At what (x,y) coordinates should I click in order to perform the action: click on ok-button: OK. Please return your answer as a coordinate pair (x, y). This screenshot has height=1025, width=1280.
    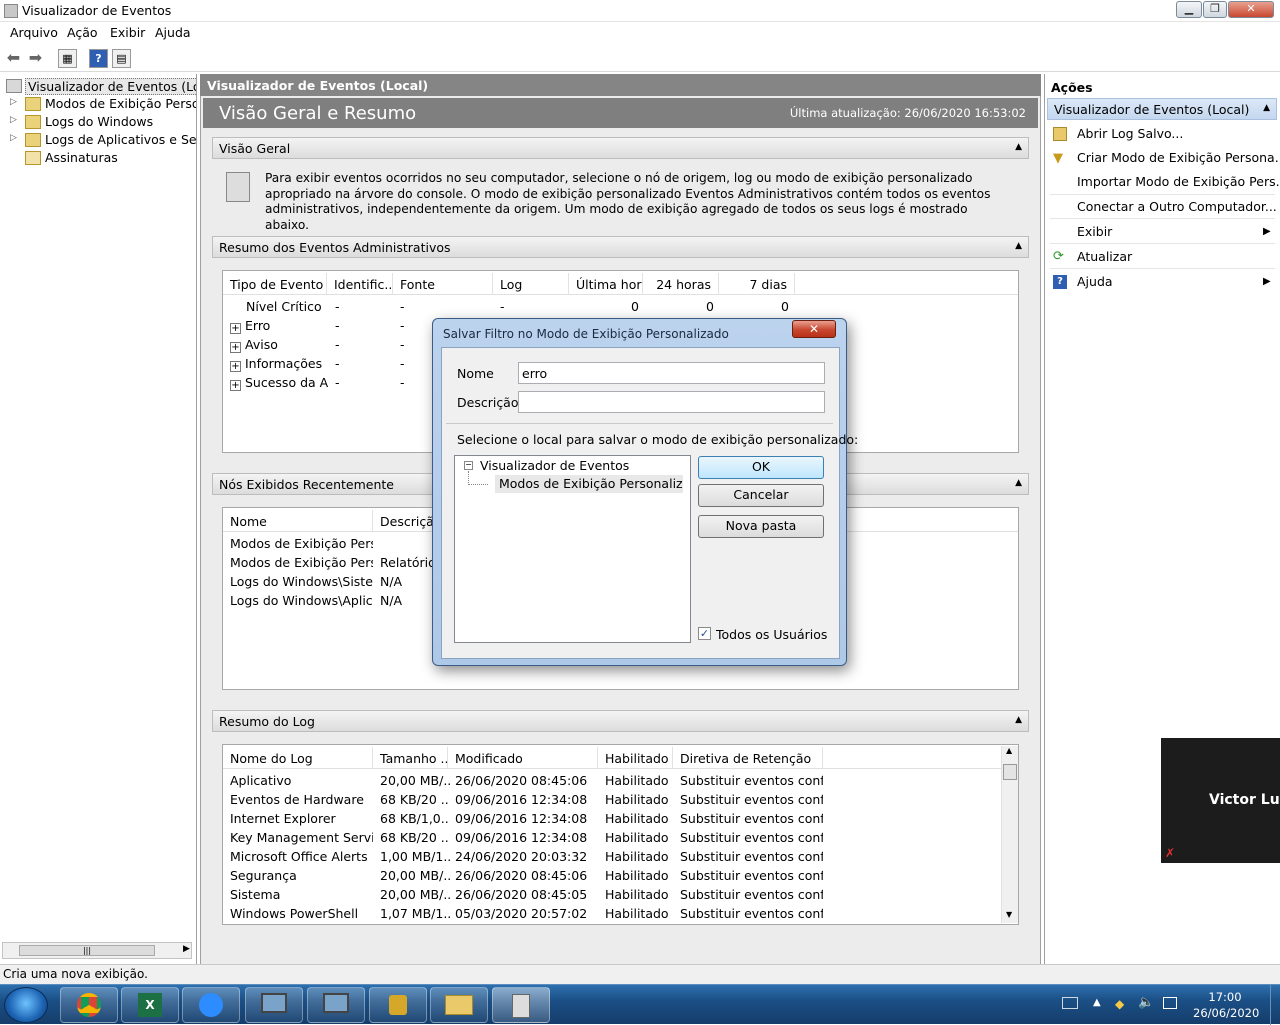
    Looking at the image, I should click on (761, 467).